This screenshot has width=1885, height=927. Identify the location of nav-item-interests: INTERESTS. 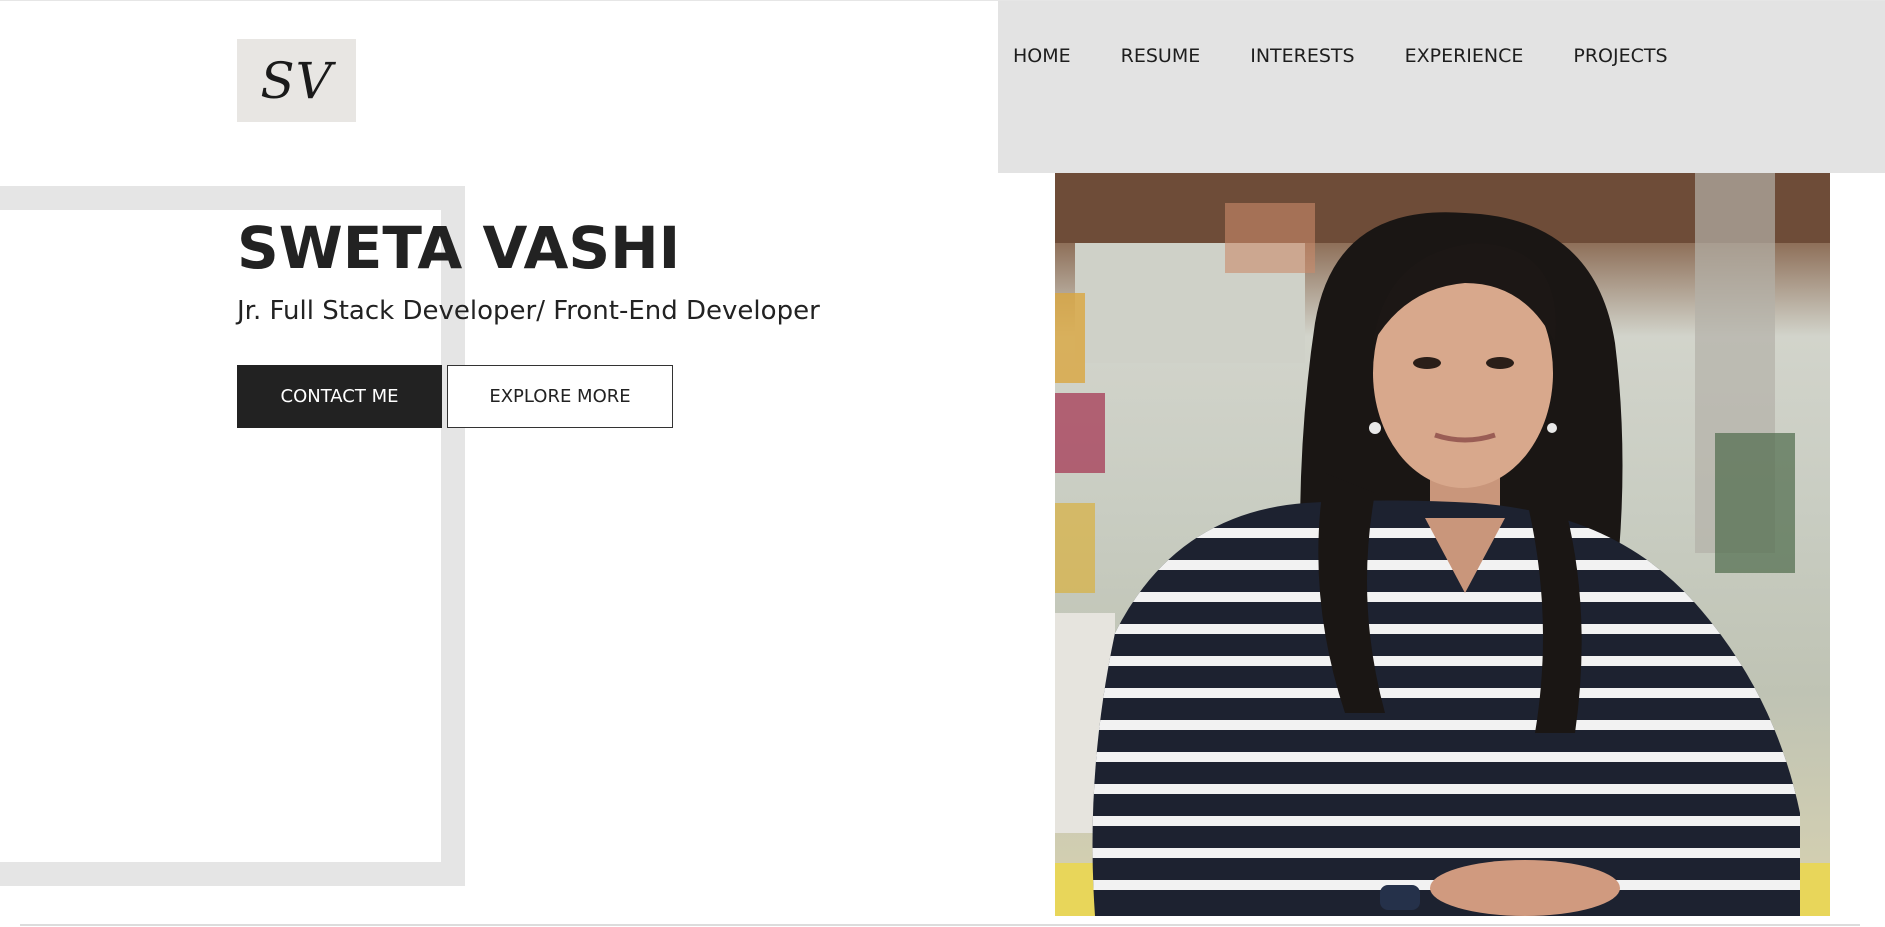
(1302, 56).